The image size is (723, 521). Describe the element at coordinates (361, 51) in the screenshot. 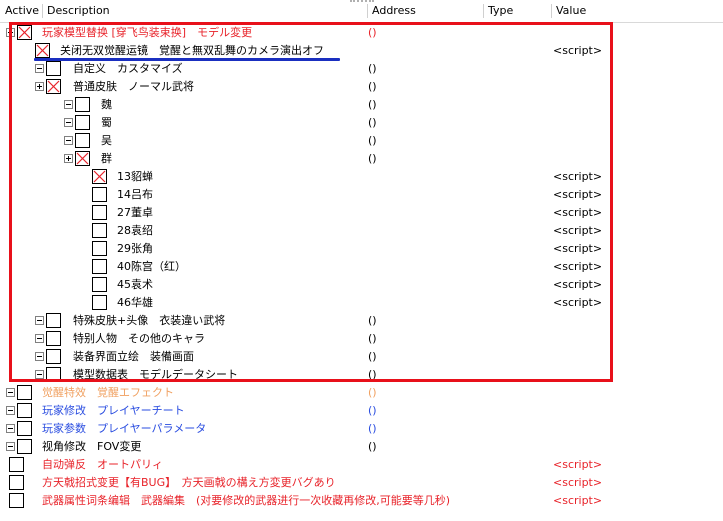

I see `table-row: 关闭无双觉醒运镜 覚醒と無双乱舞のカメラ演出オフ <script>` at that location.